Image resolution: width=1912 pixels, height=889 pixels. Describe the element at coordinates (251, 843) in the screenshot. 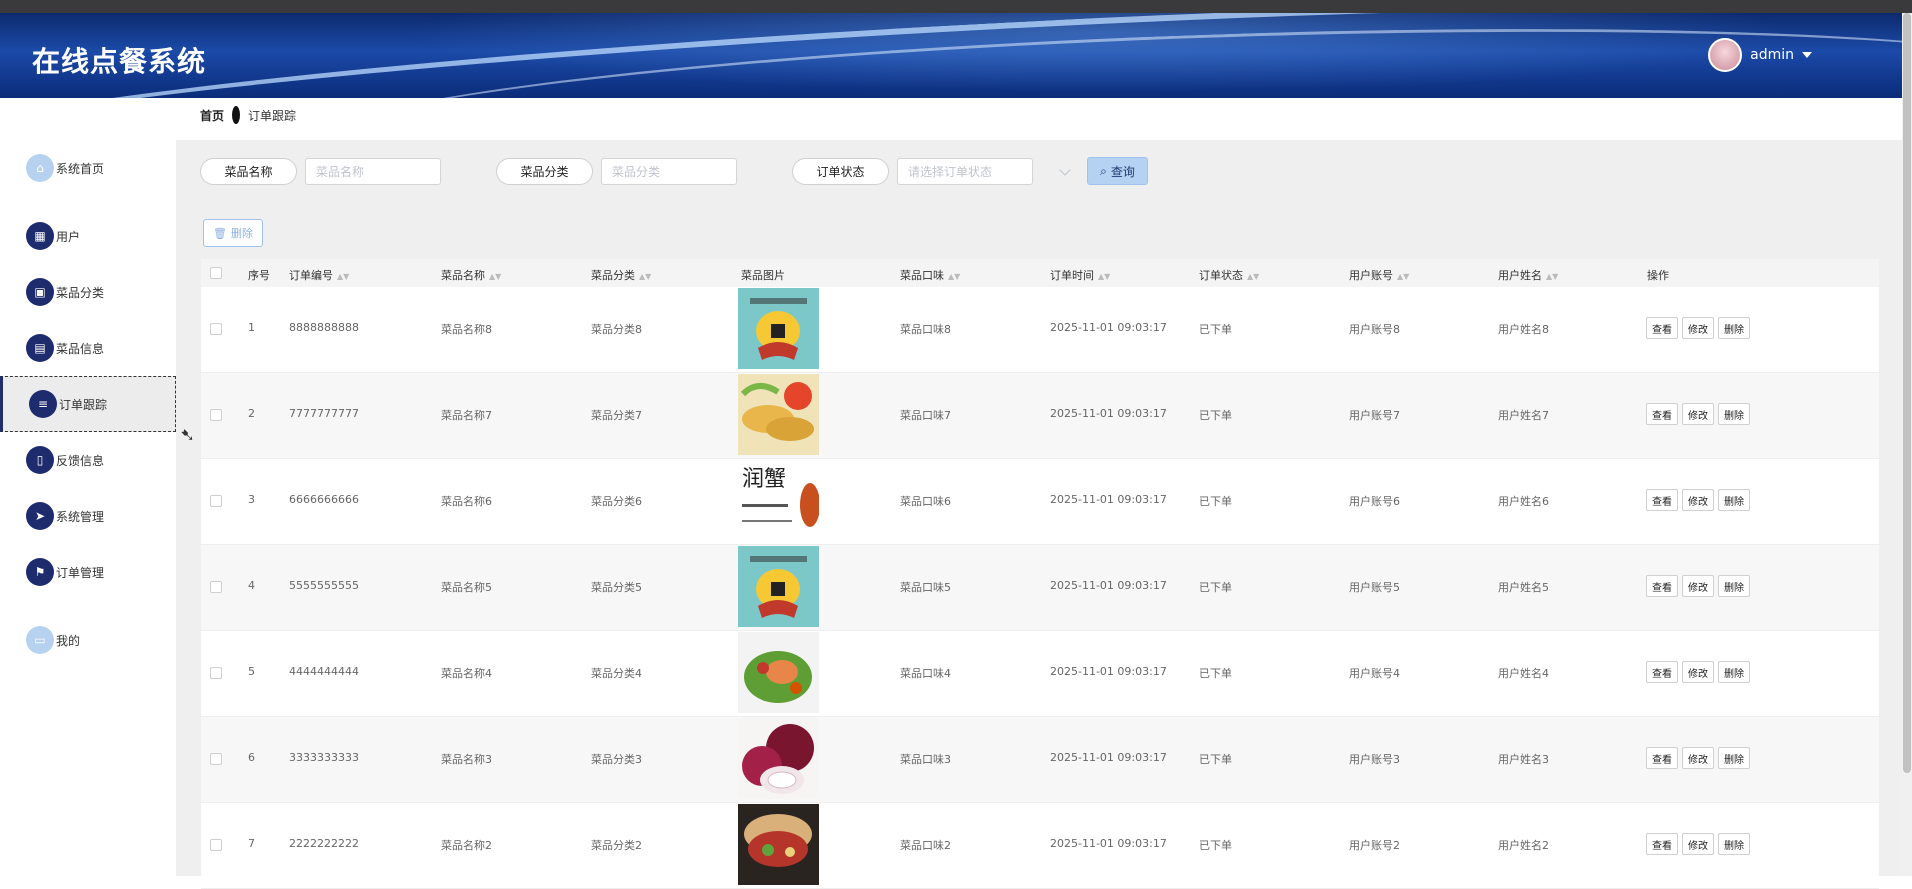

I see `row-index: 7` at that location.